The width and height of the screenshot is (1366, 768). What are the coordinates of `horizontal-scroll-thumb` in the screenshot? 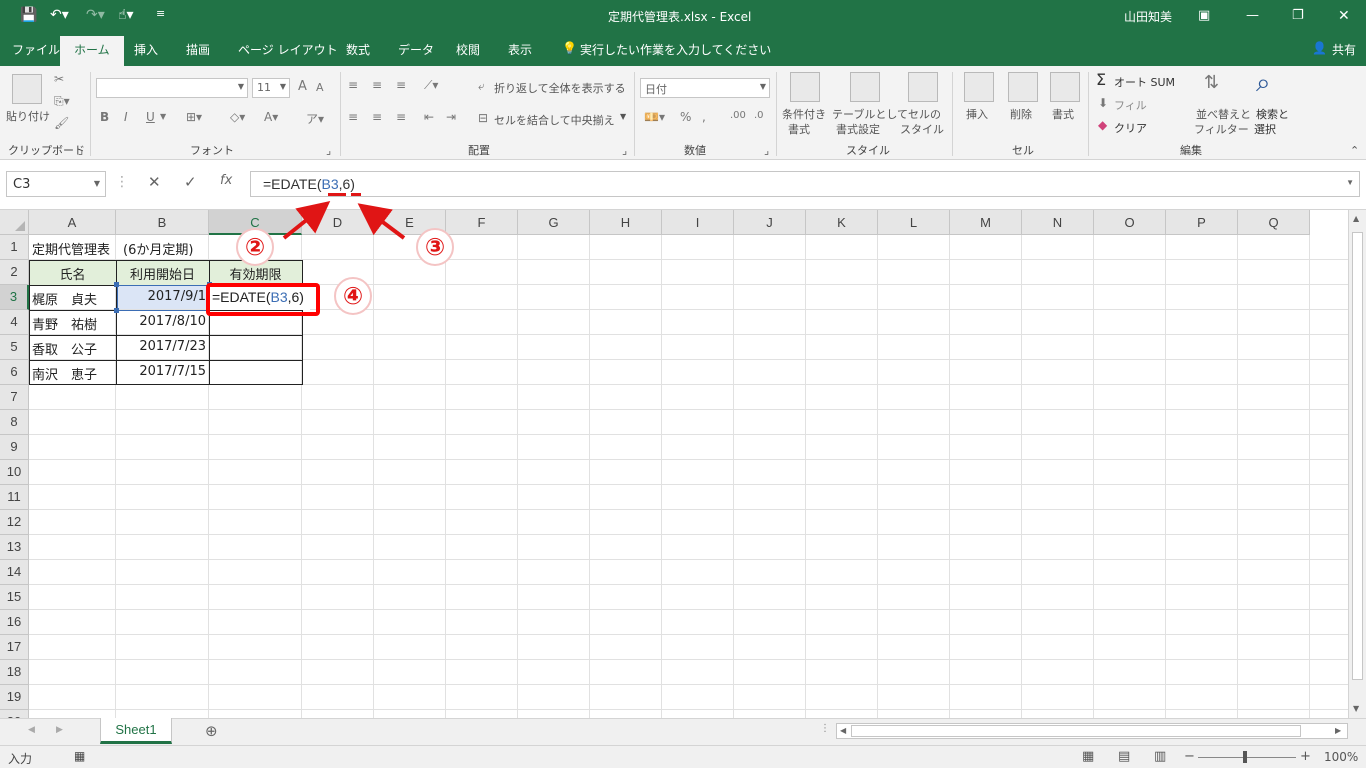 It's located at (1076, 731).